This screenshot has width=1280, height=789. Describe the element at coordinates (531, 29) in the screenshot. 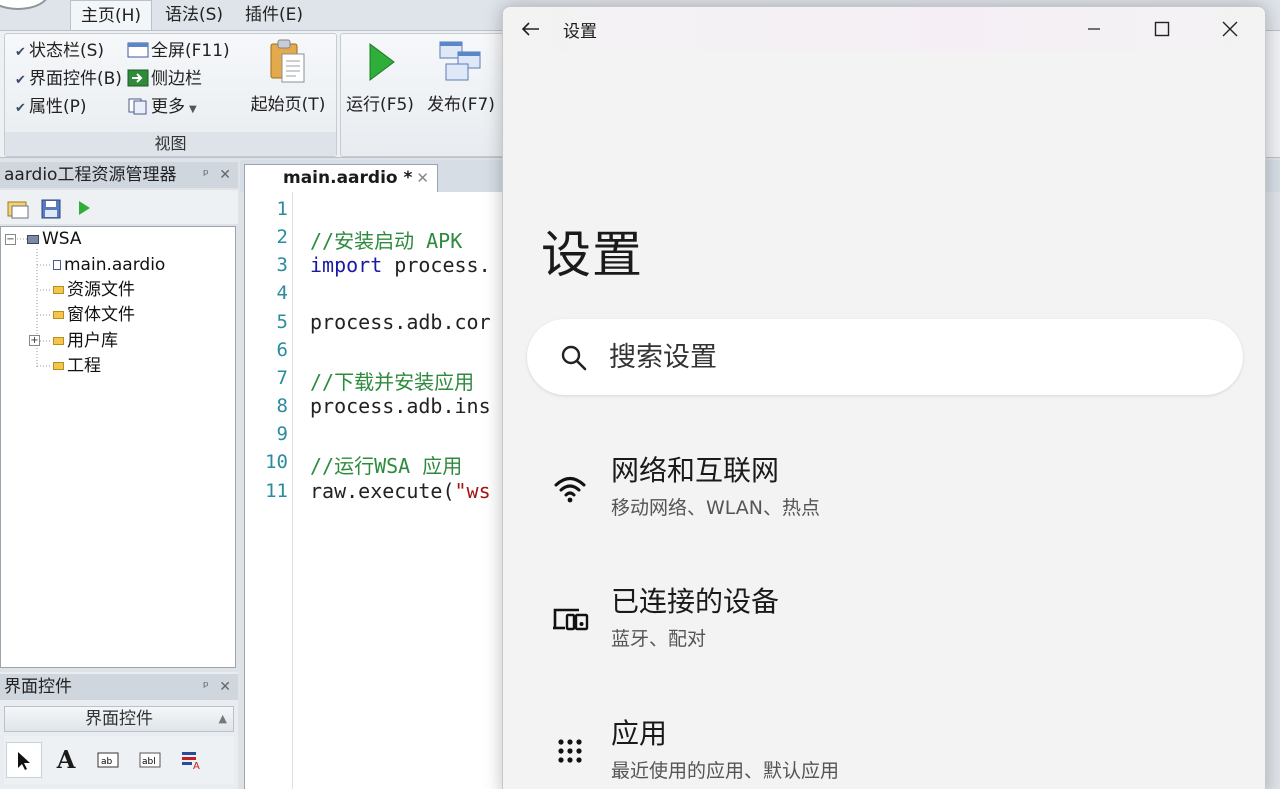

I see `back-arrow-icon` at that location.